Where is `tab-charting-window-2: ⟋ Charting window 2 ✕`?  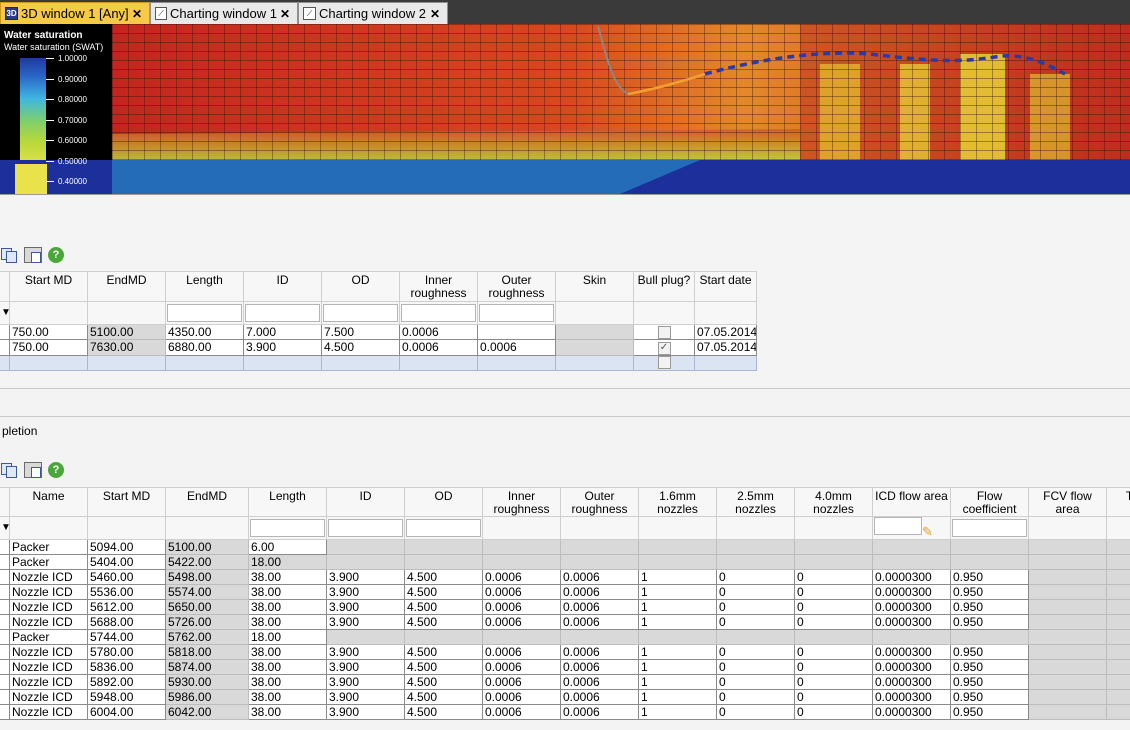 tab-charting-window-2: ⟋ Charting window 2 ✕ is located at coordinates (373, 13).